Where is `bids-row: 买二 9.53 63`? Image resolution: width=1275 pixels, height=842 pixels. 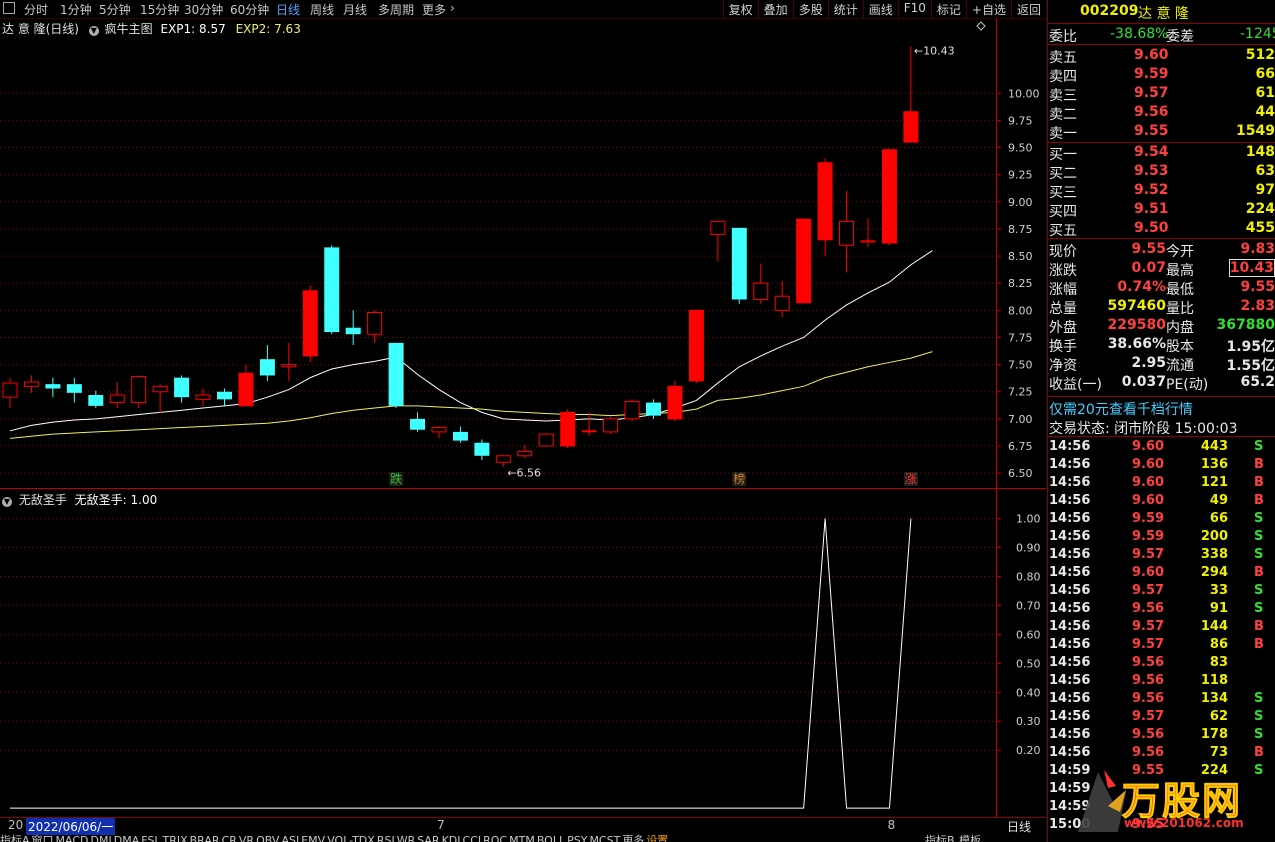 bids-row: 买二 9.53 63 is located at coordinates (1161, 172).